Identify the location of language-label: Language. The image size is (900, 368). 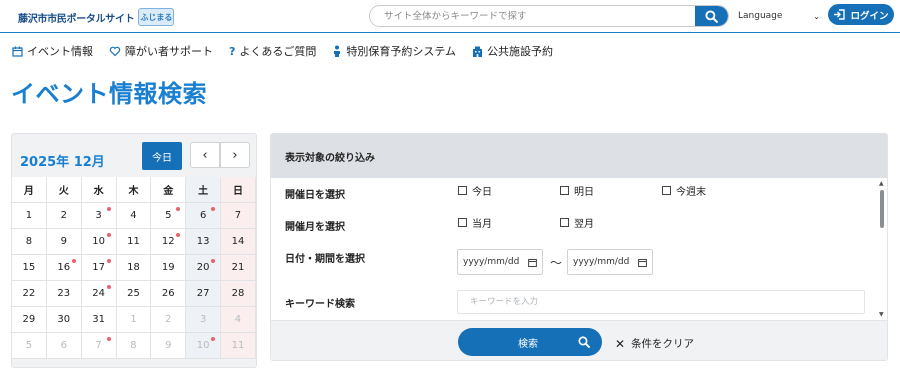
(760, 16).